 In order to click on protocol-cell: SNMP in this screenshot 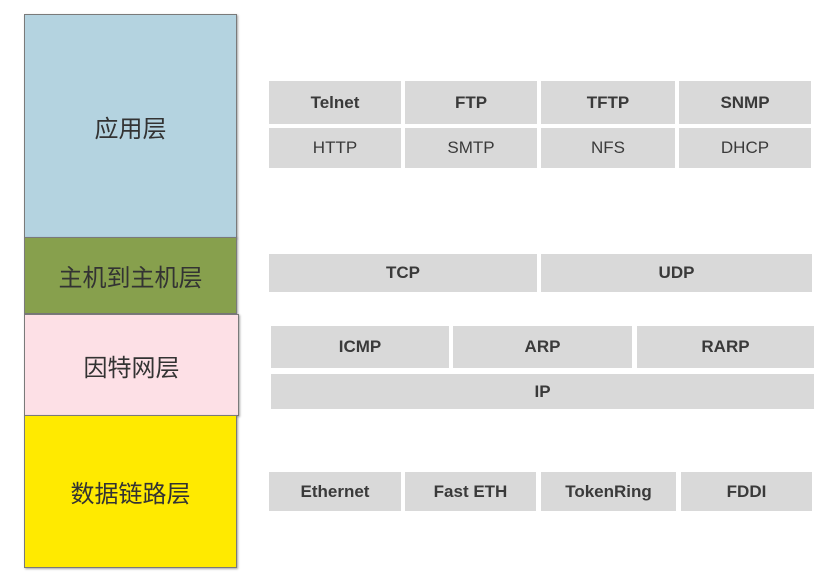, I will do `click(745, 102)`.